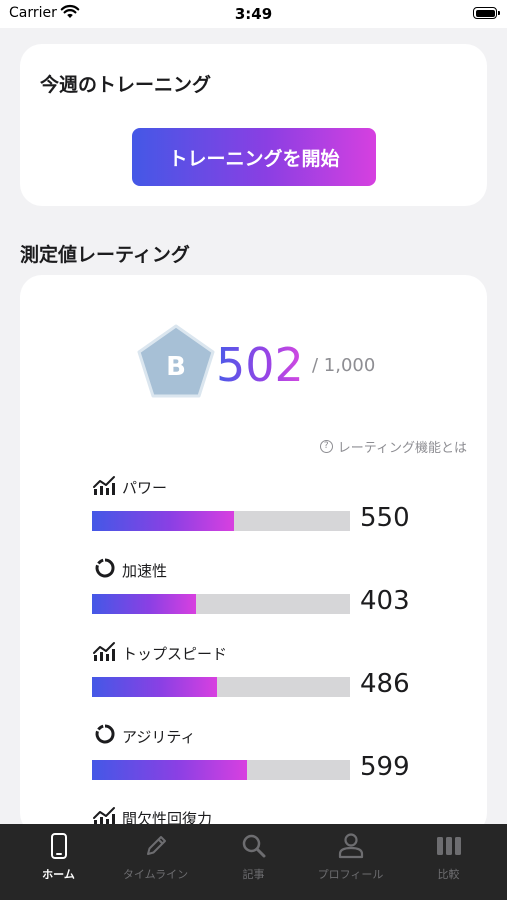  I want to click on start-training-button: トレーニングを開始, so click(254, 157).